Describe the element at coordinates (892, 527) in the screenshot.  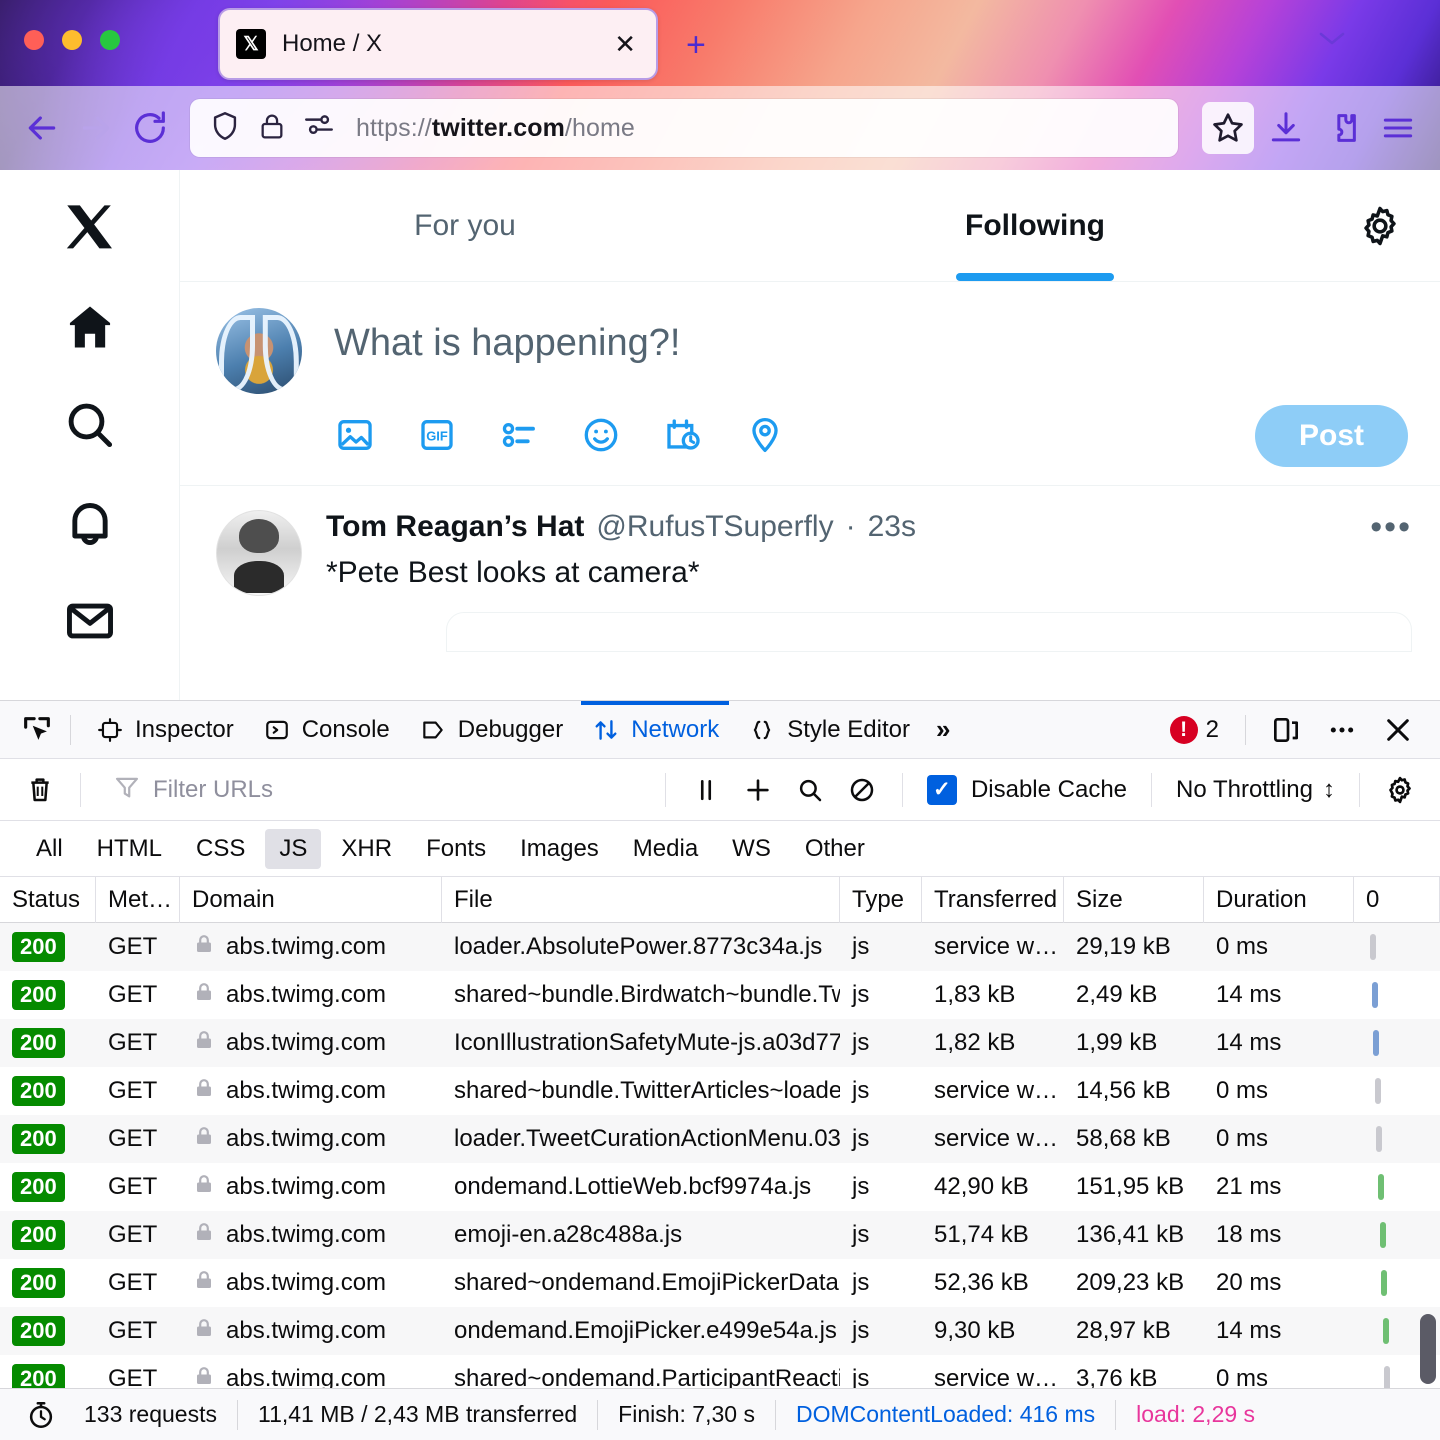
I see `tweet-timestamp: 23s` at that location.